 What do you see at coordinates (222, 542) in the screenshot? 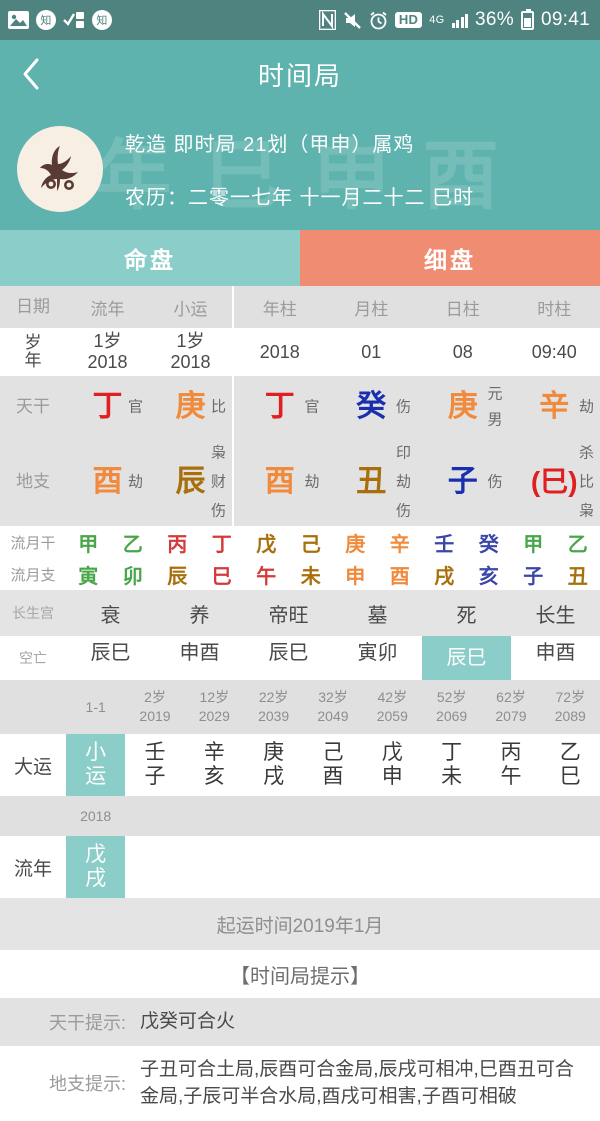
I see `liuyue-gan-cell-3: 丁` at bounding box center [222, 542].